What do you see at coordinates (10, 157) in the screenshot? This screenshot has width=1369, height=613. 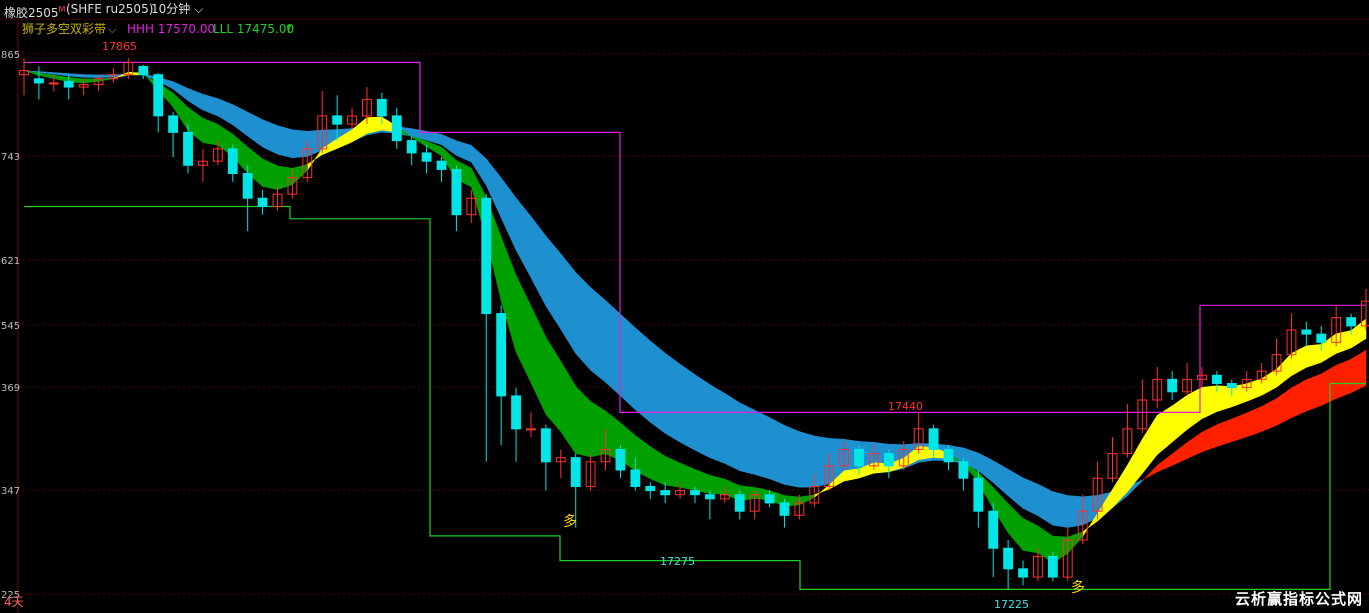 I see `y-tick-label: 743` at bounding box center [10, 157].